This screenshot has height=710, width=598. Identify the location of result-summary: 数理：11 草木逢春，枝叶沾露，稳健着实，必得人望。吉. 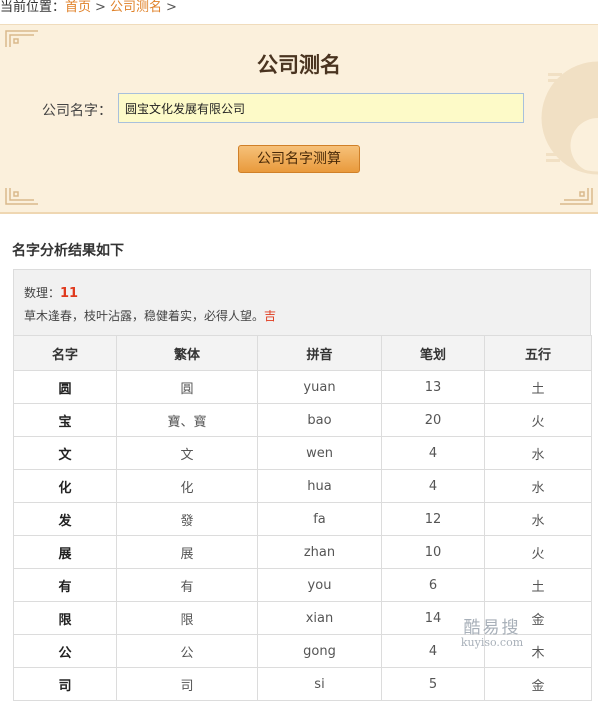
(302, 302).